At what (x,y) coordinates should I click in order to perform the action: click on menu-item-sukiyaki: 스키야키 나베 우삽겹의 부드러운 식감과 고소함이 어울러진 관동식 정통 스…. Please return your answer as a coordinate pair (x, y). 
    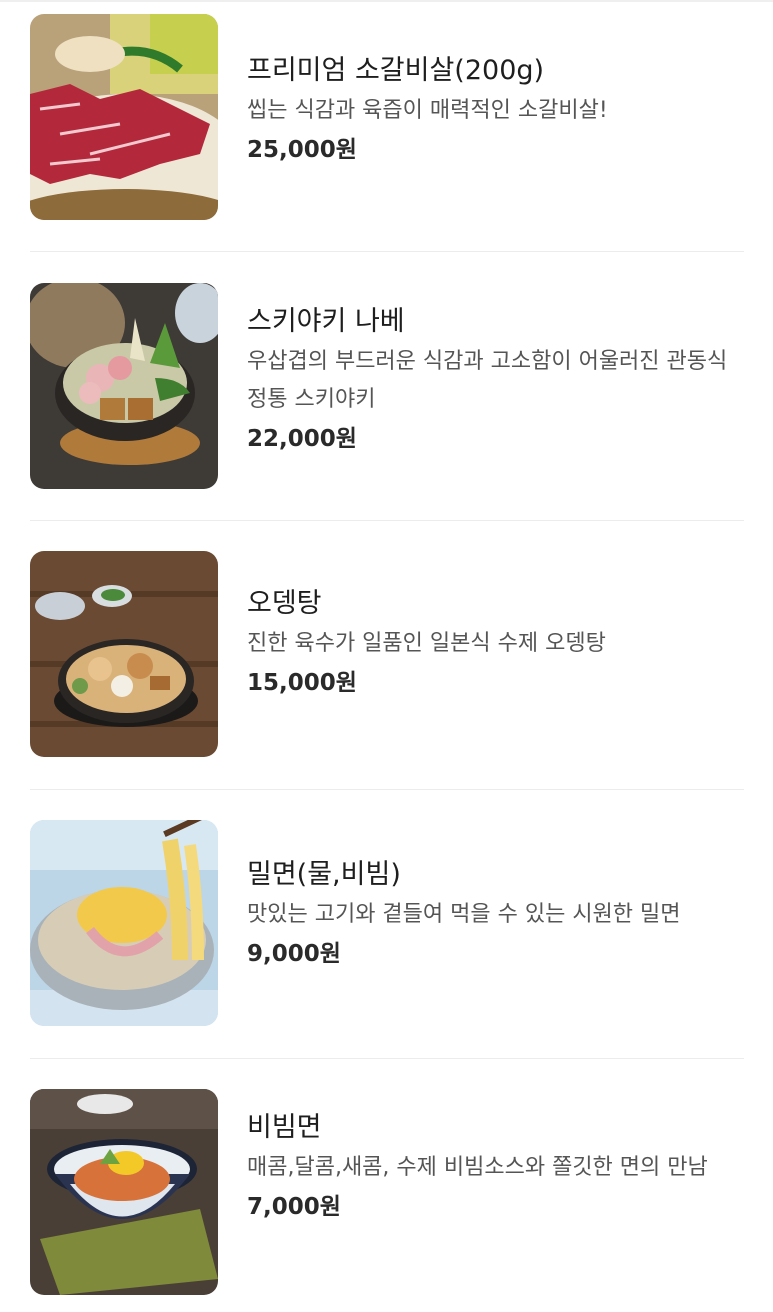
    Looking at the image, I should click on (387, 386).